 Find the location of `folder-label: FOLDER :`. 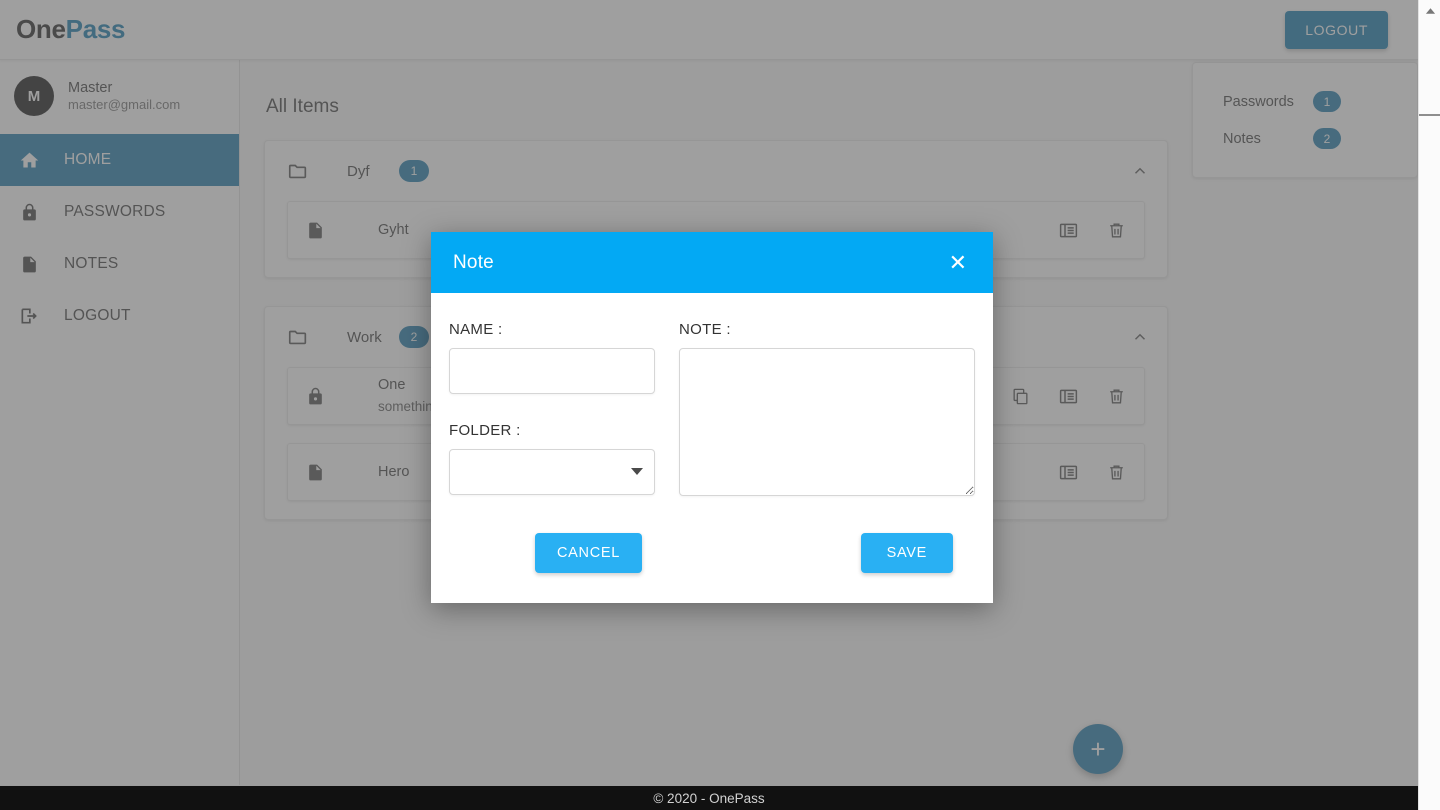

folder-label: FOLDER : is located at coordinates (485, 430).